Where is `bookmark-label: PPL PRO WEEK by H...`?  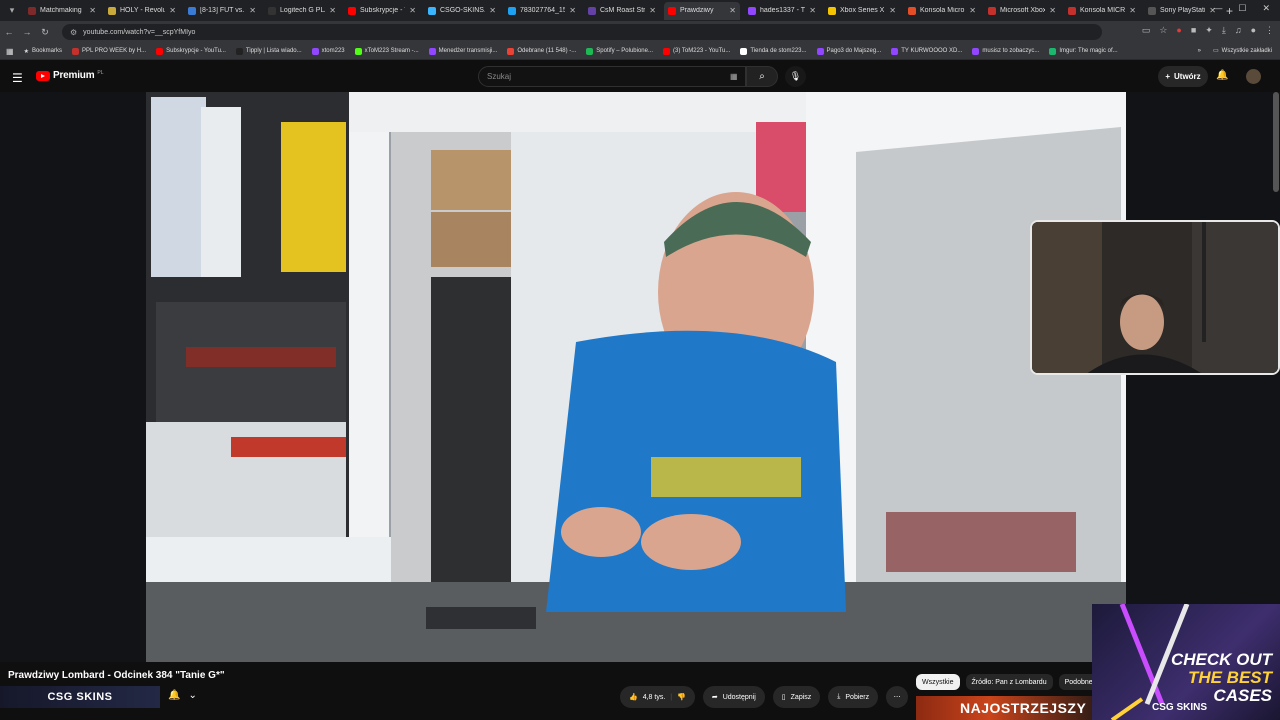 bookmark-label: PPL PRO WEEK by H... is located at coordinates (114, 51).